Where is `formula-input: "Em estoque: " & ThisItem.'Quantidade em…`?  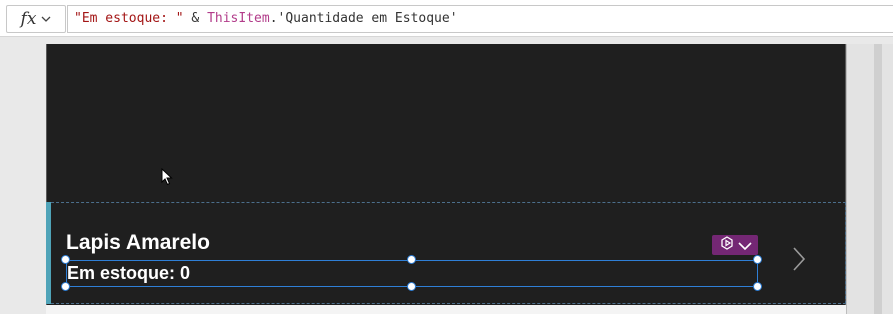 formula-input: "Em estoque: " & ThisItem.'Quantidade em… is located at coordinates (480, 19).